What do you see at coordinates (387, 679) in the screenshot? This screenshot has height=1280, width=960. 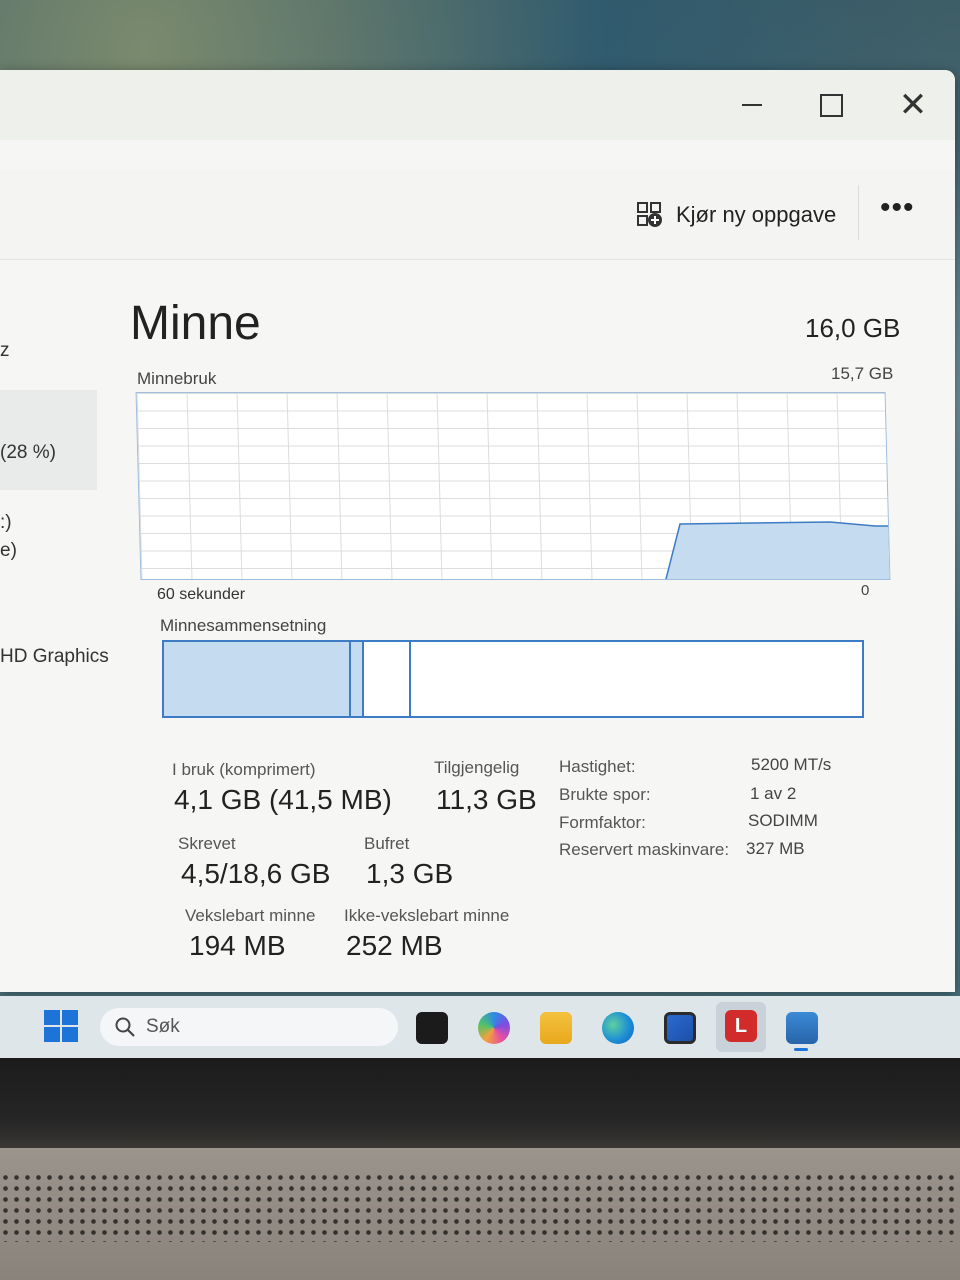 I see `composition-standby` at bounding box center [387, 679].